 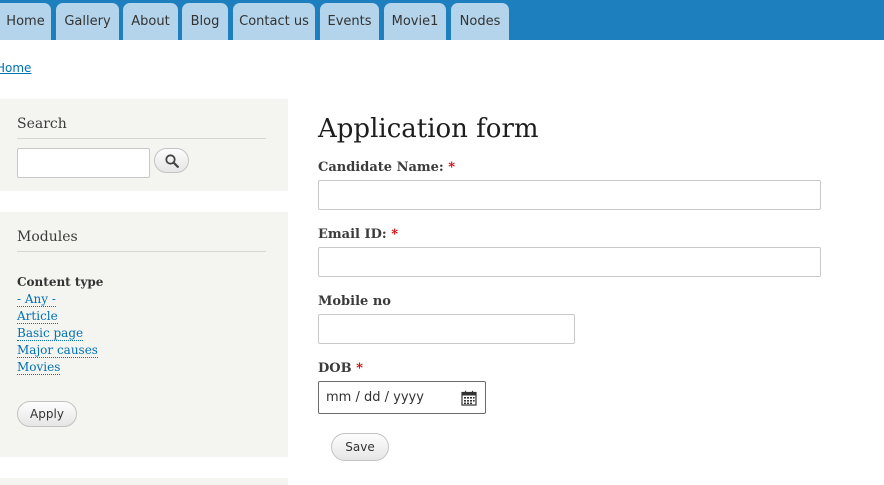 What do you see at coordinates (42, 124) in the screenshot?
I see `search-block-title: Search` at bounding box center [42, 124].